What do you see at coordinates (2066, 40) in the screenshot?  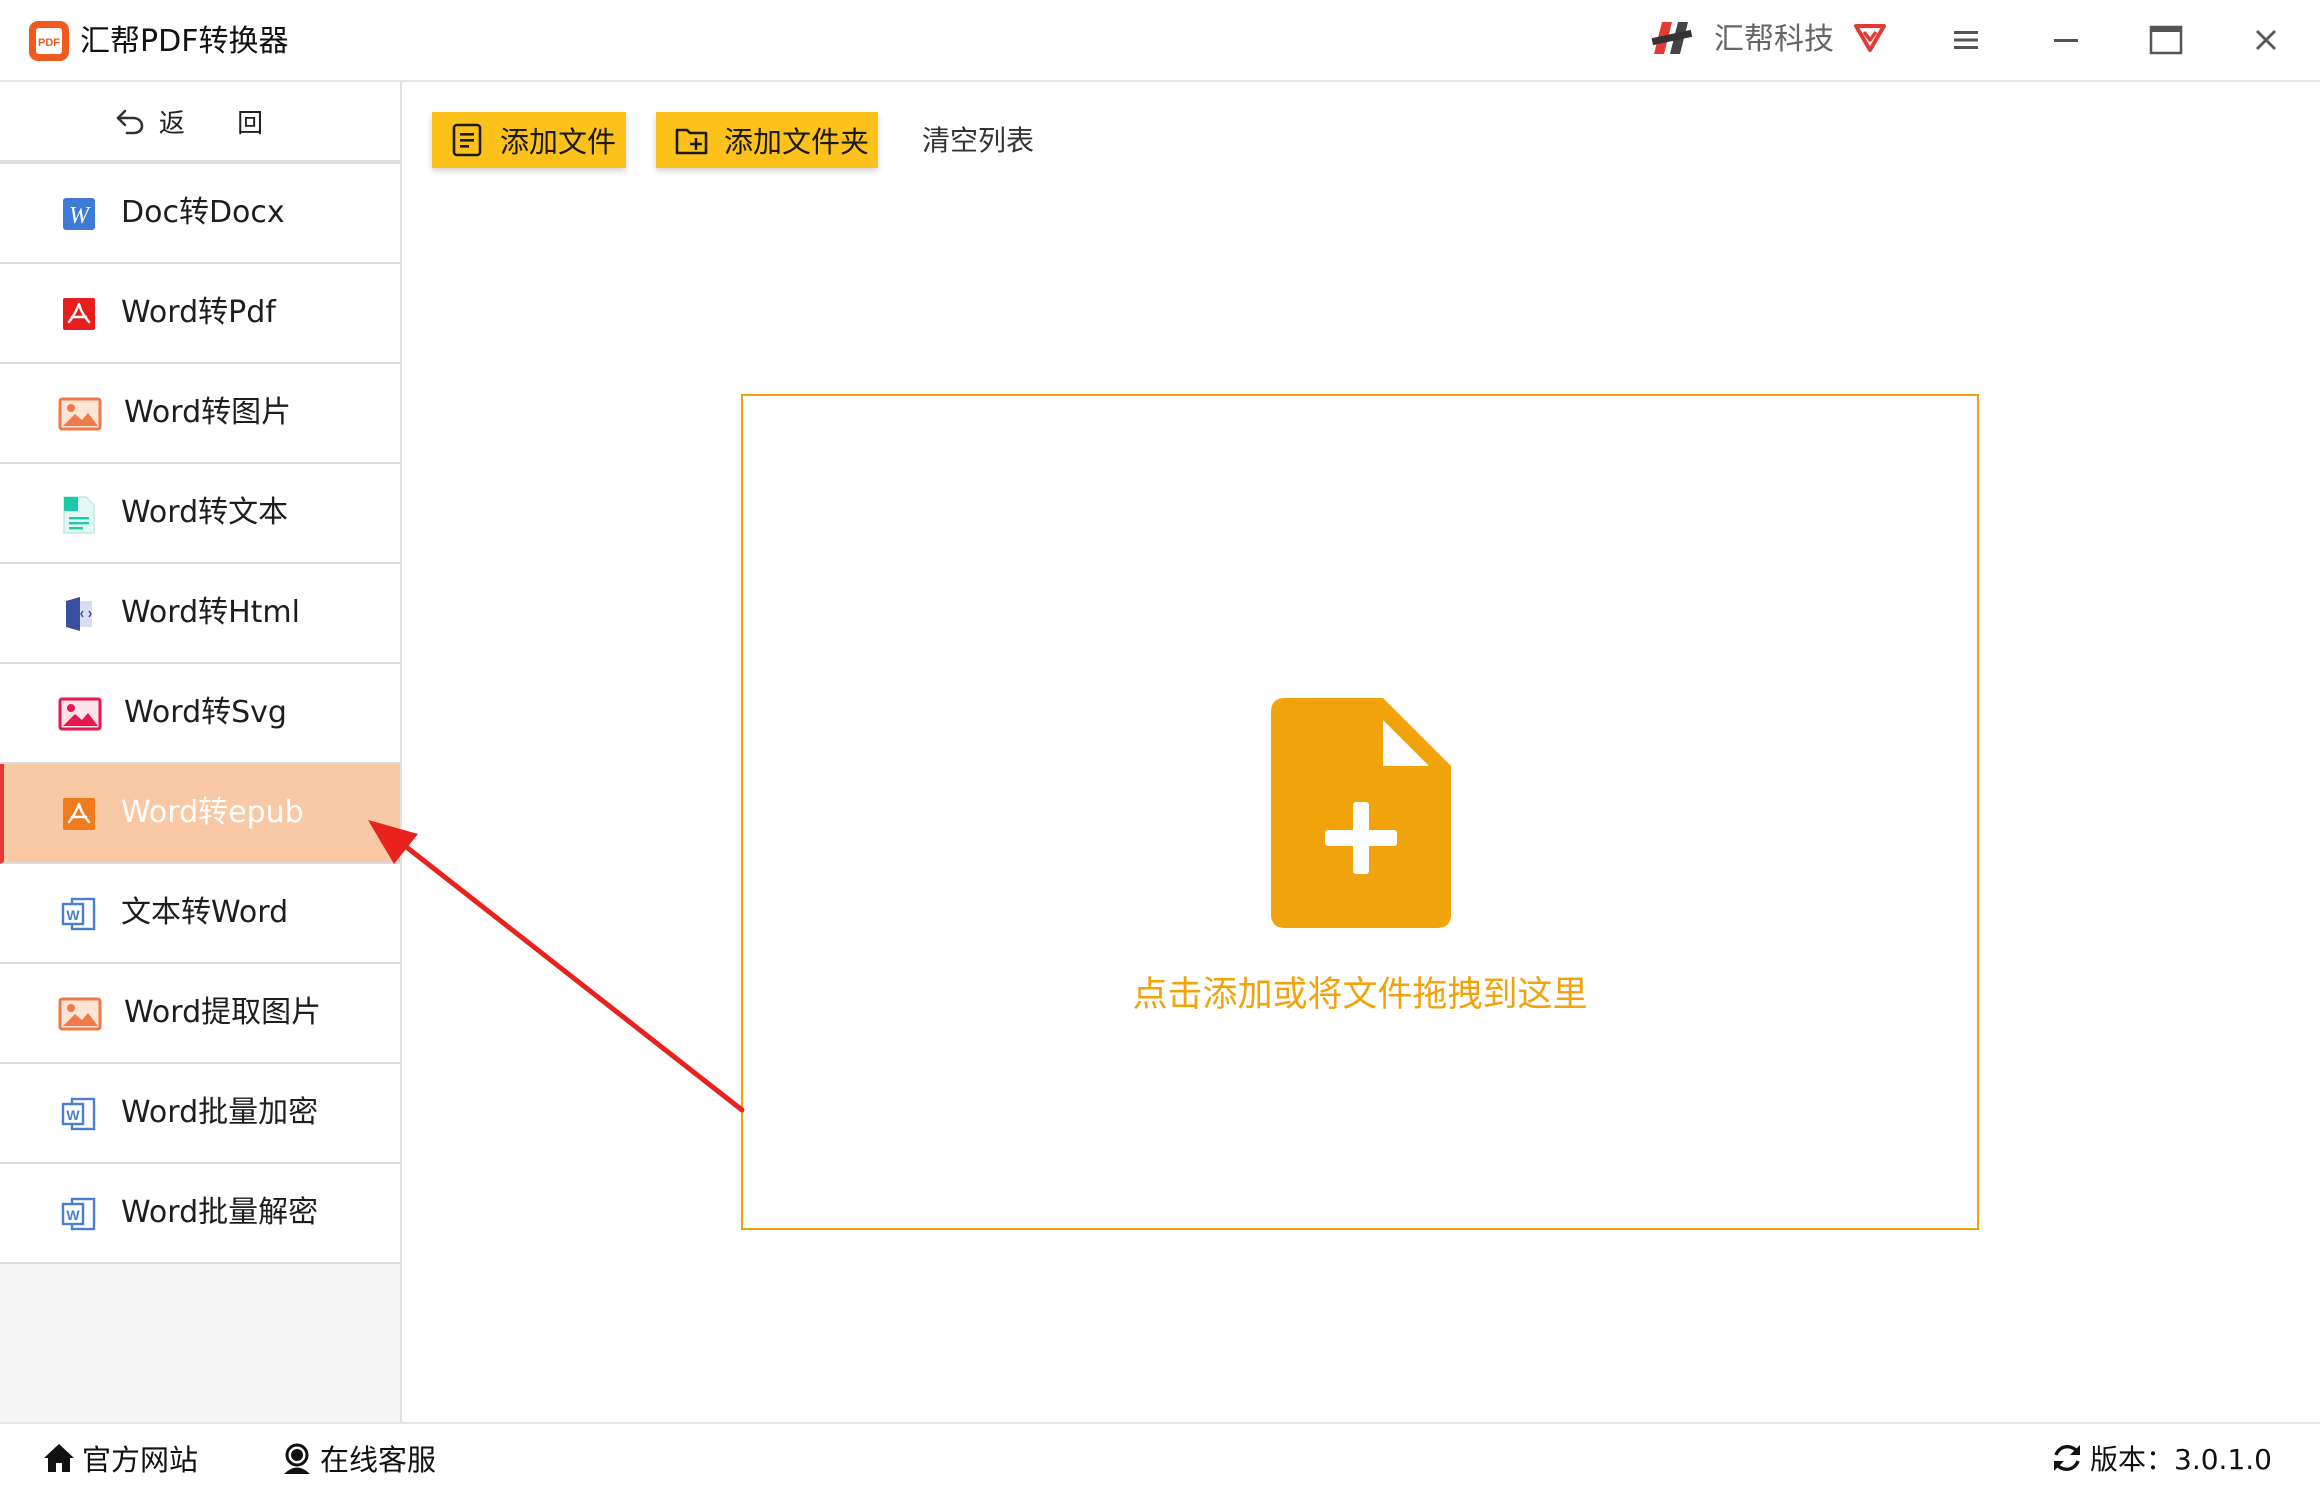 I see `minimize-icon` at bounding box center [2066, 40].